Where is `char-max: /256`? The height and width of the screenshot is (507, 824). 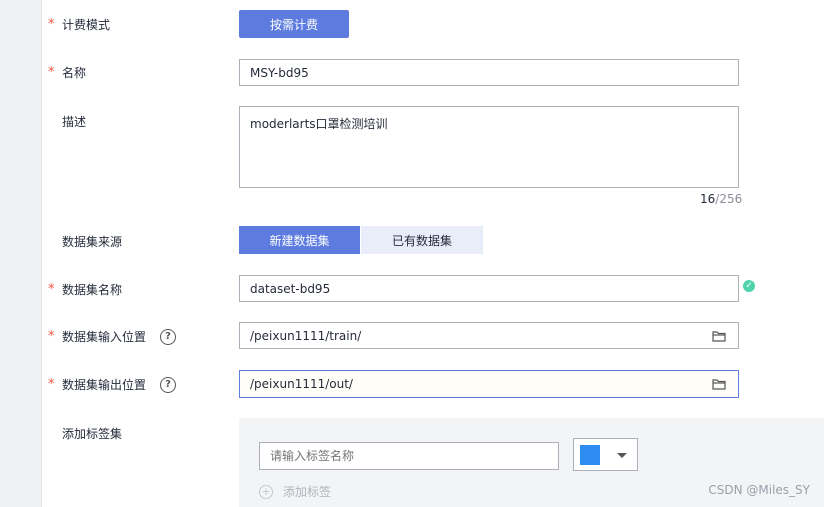 char-max: /256 is located at coordinates (729, 199).